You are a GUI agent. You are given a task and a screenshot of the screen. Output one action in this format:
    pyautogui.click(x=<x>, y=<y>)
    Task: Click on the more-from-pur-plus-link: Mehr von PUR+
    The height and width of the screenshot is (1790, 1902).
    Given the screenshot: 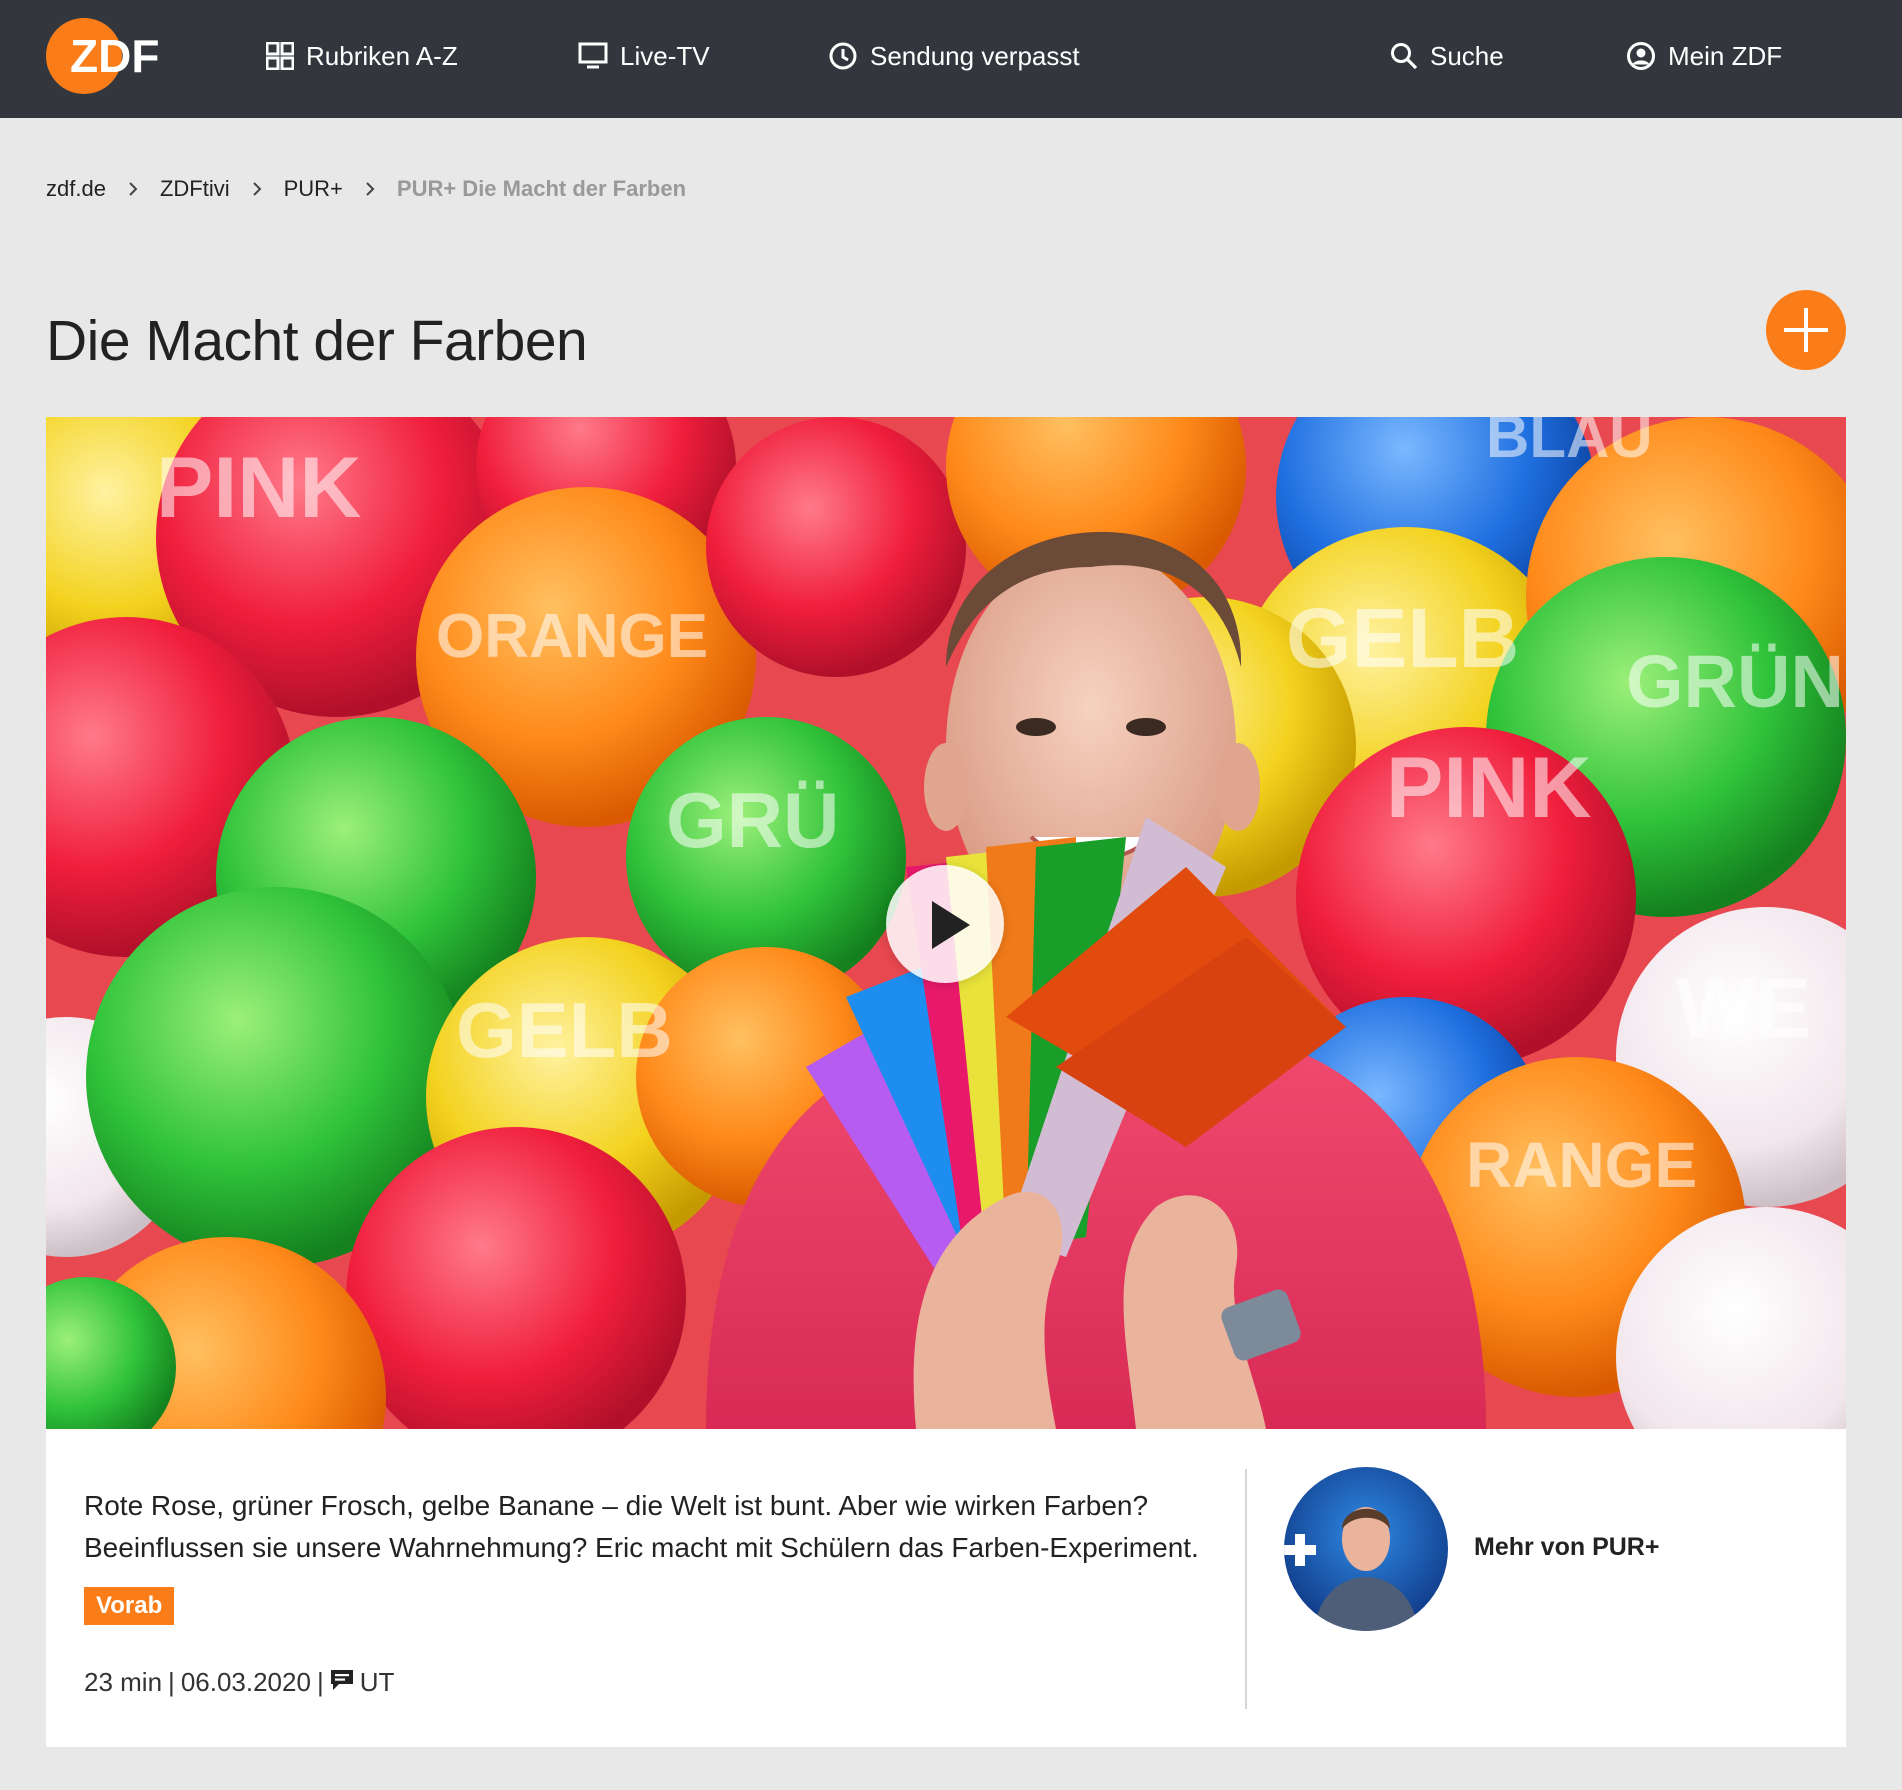 What is the action you would take?
    pyautogui.click(x=1566, y=1547)
    